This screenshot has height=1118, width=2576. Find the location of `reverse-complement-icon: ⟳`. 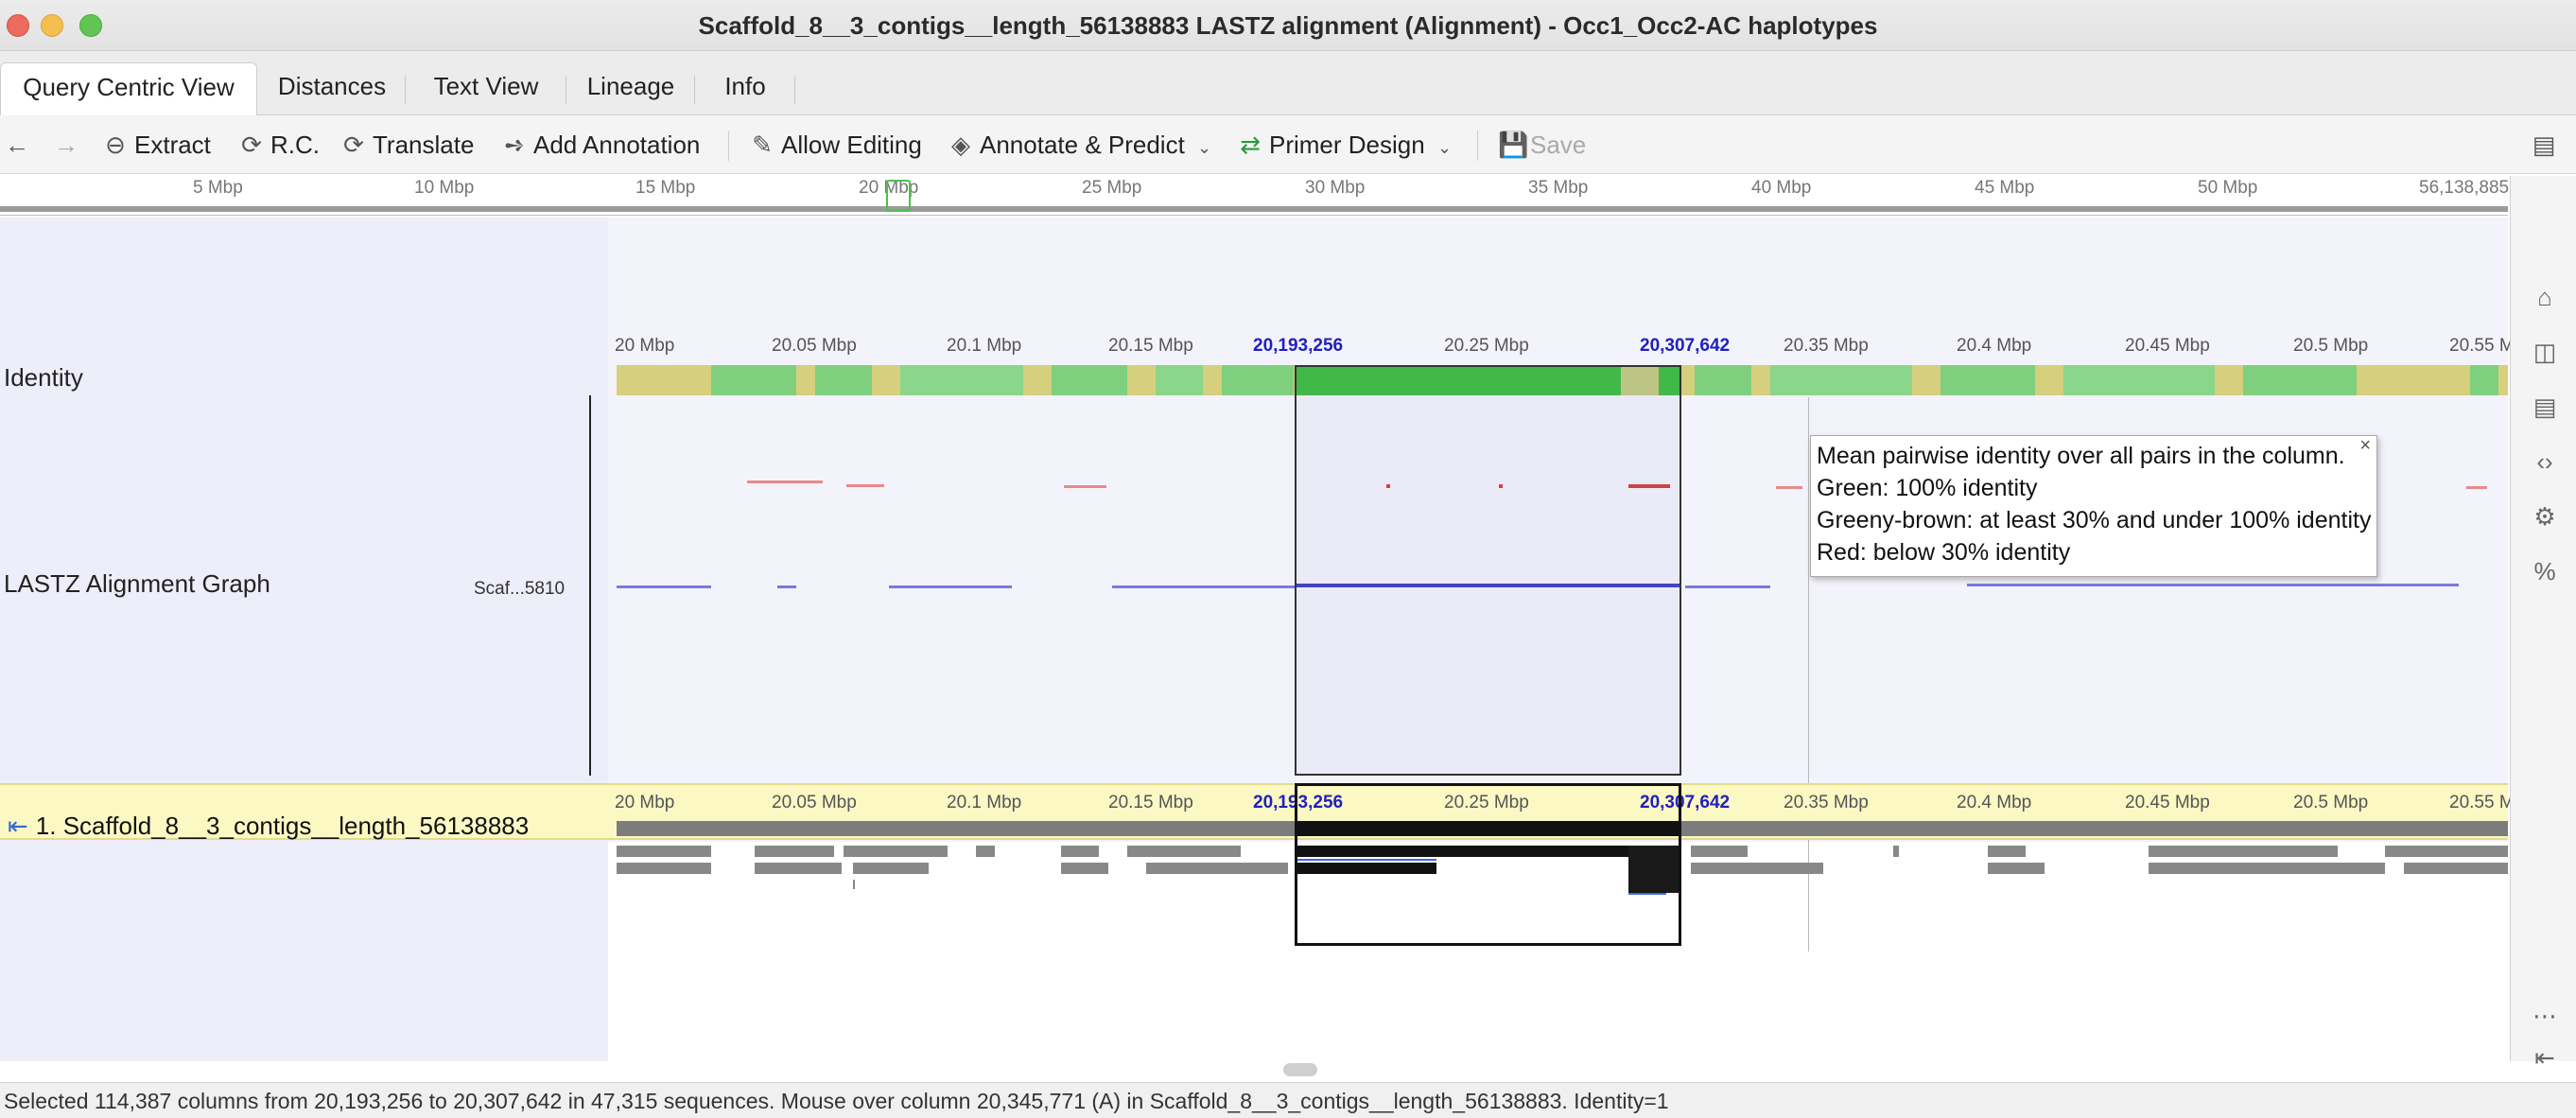

reverse-complement-icon: ⟳ is located at coordinates (252, 145).